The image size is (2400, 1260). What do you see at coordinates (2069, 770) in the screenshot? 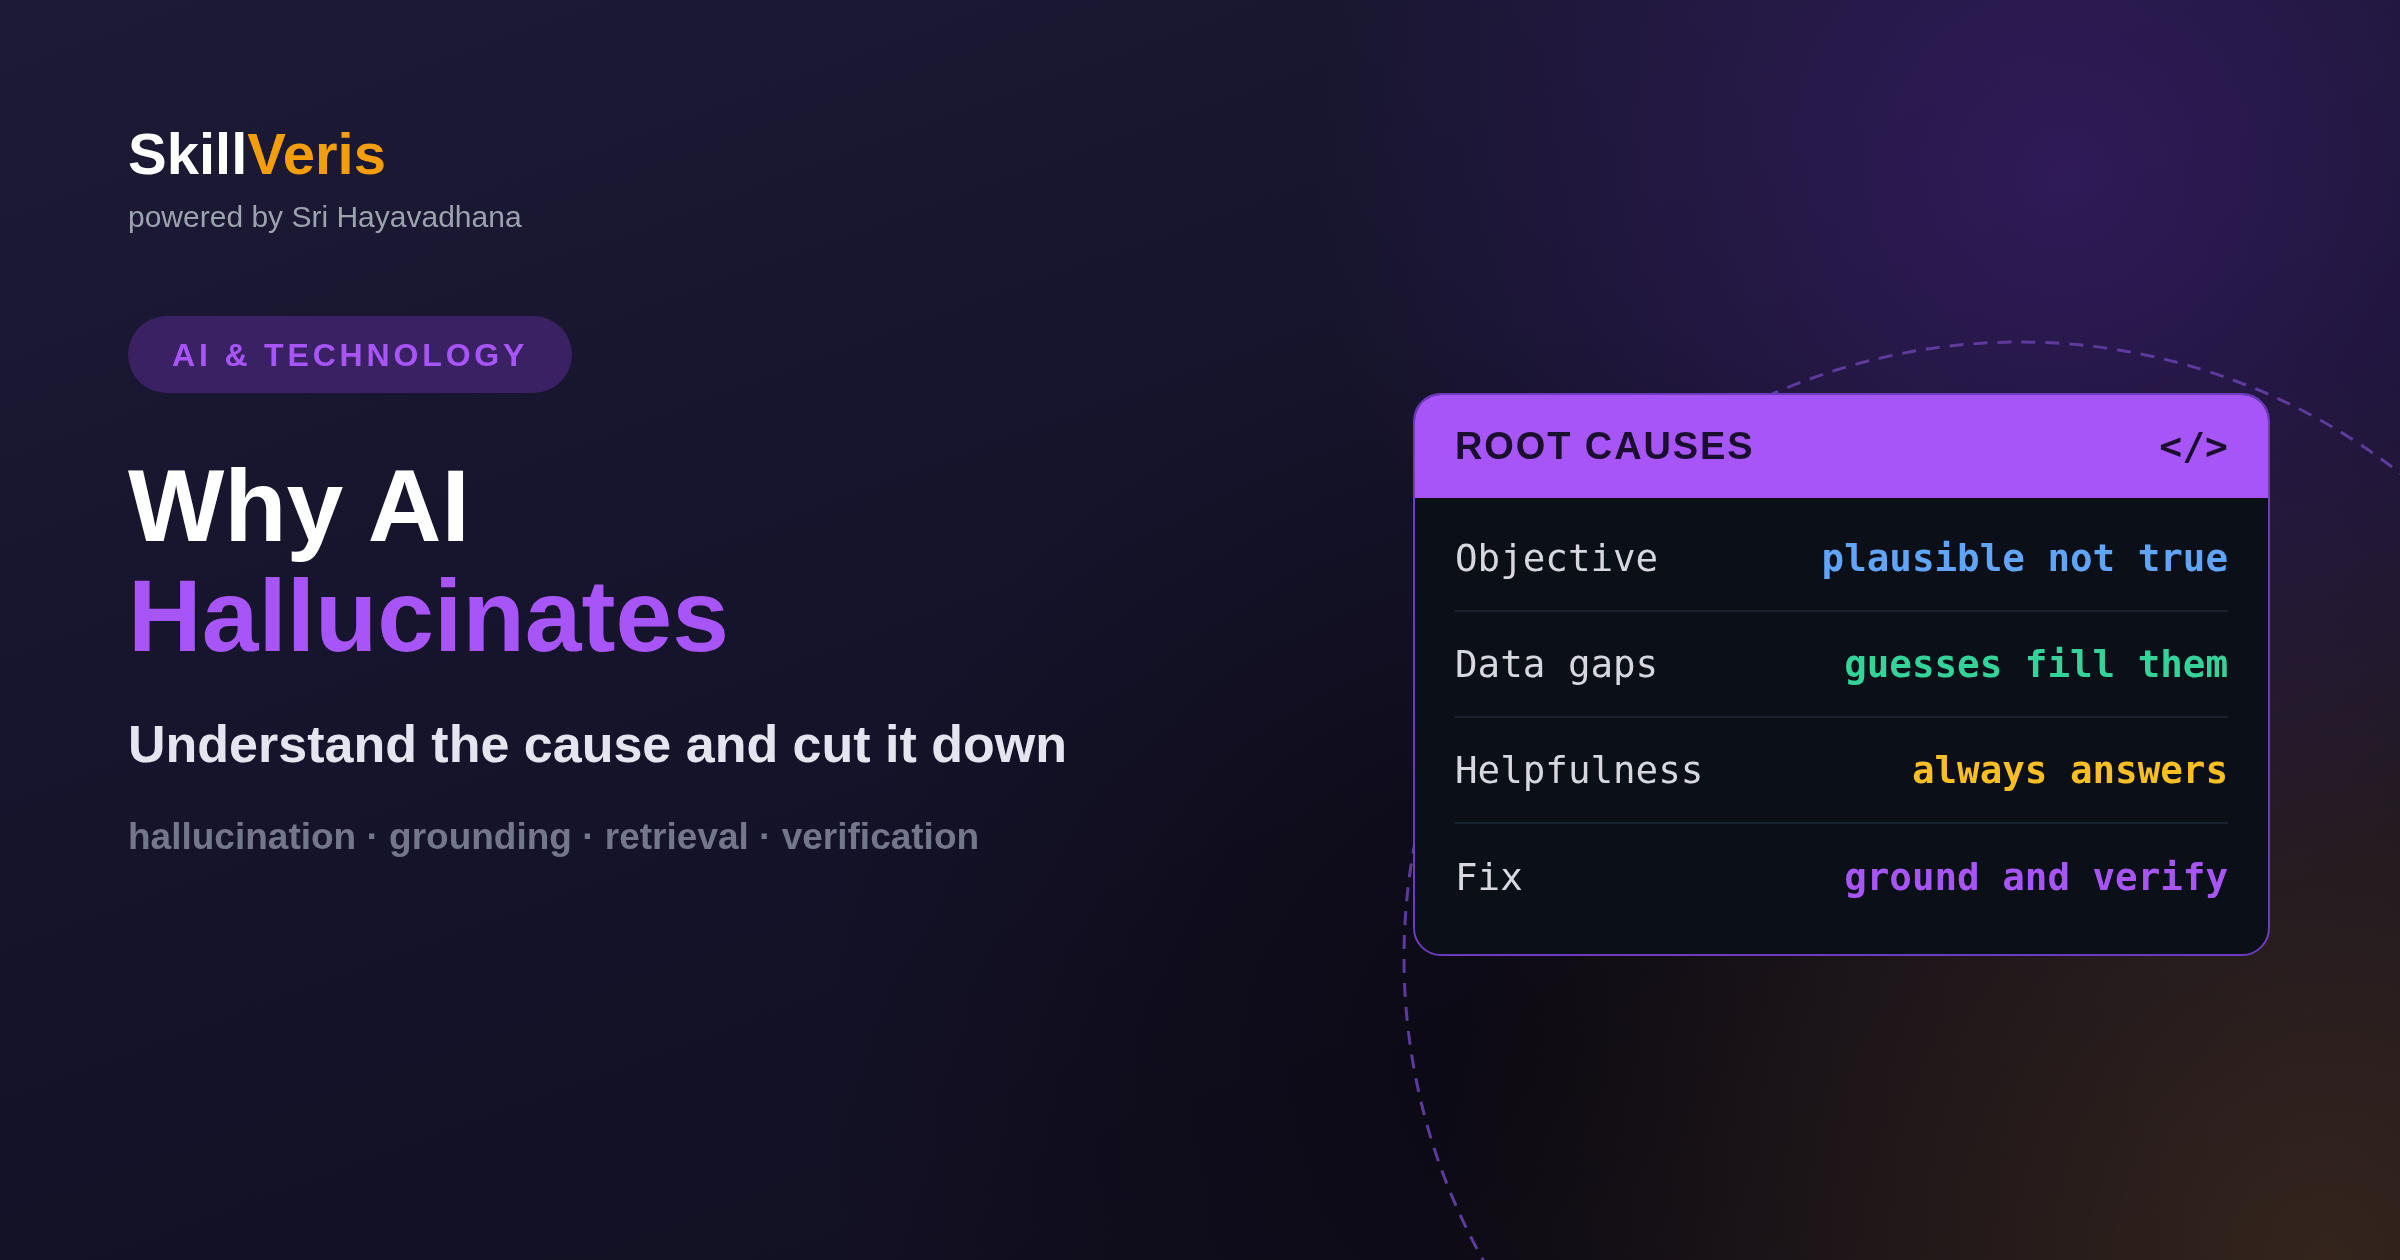
I see `row-value: always answers` at bounding box center [2069, 770].